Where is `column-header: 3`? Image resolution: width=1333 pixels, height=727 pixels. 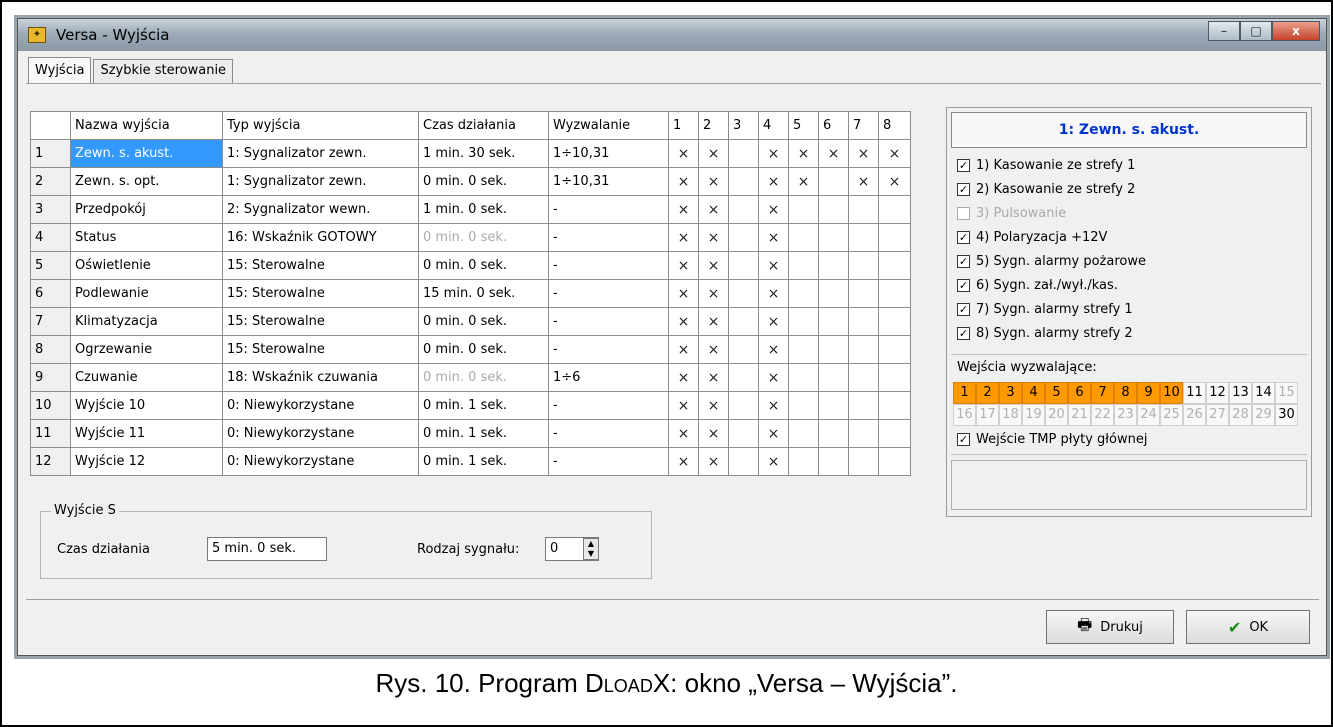 column-header: 3 is located at coordinates (743, 125).